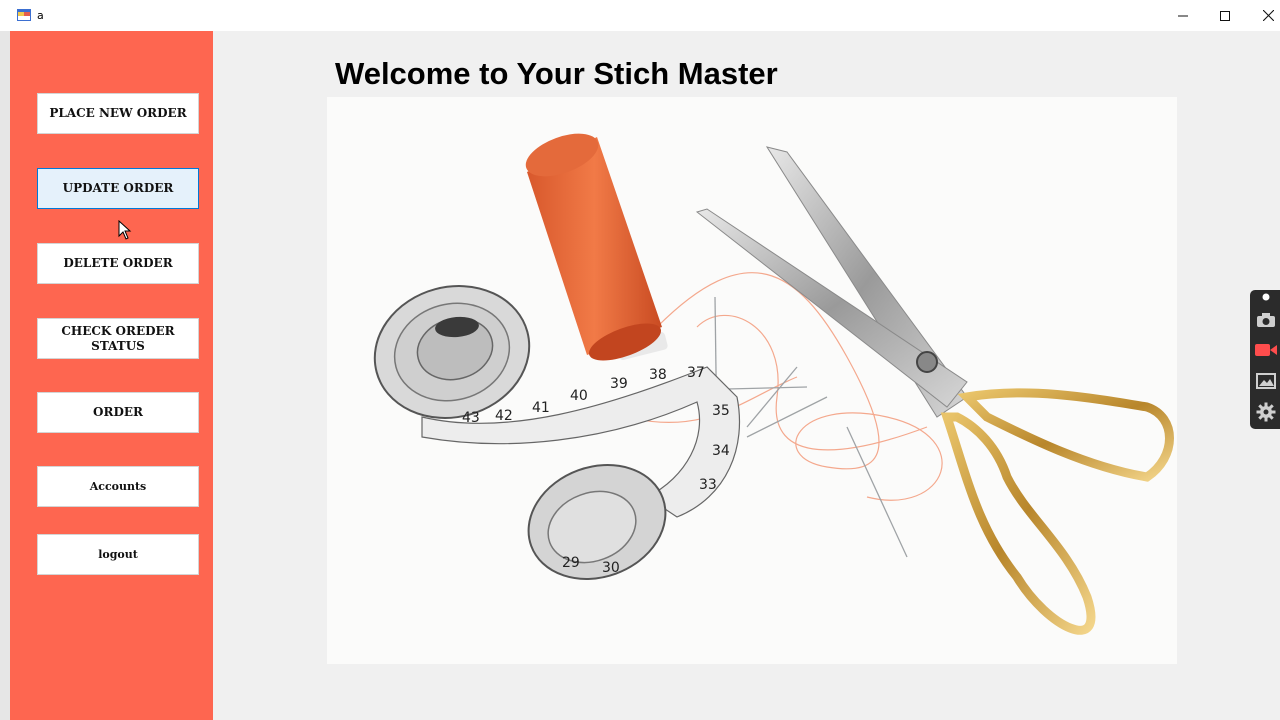 The image size is (1280, 720). Describe the element at coordinates (1268, 15) in the screenshot. I see `close-icon` at that location.